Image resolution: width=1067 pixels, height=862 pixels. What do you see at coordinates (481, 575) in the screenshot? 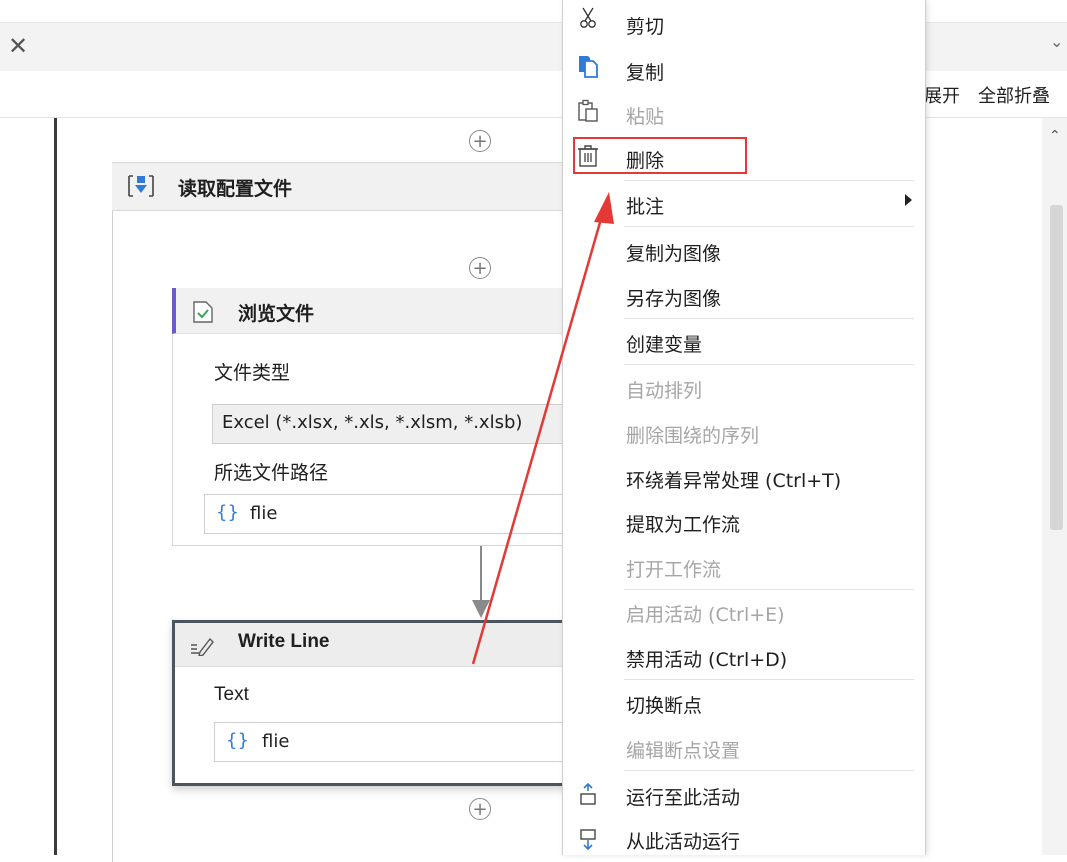
I see `connector-line` at bounding box center [481, 575].